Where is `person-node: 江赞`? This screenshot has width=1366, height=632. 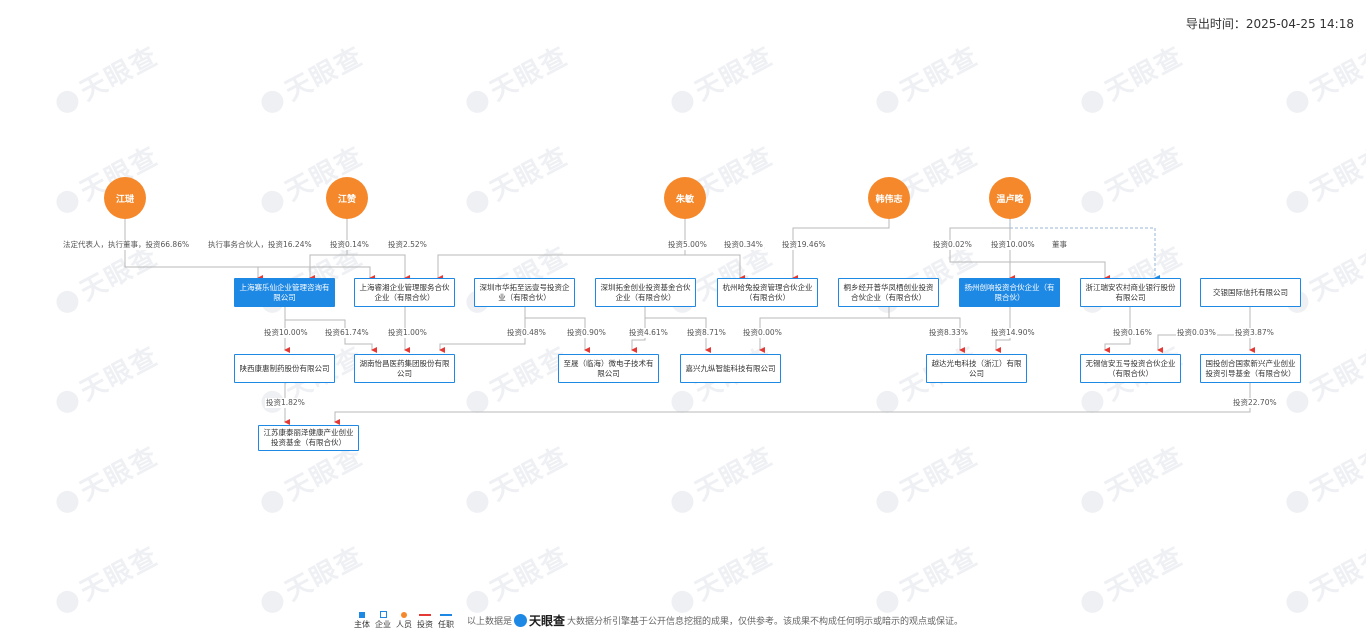 person-node: 江赞 is located at coordinates (347, 198).